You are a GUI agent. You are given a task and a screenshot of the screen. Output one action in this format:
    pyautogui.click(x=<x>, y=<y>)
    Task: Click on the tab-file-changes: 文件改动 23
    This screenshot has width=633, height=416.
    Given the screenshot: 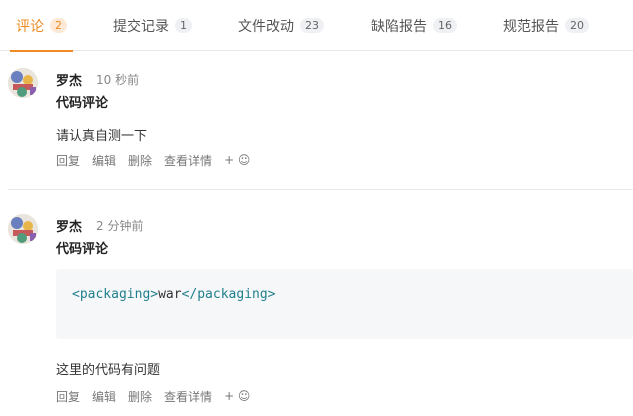 What is the action you would take?
    pyautogui.click(x=281, y=25)
    